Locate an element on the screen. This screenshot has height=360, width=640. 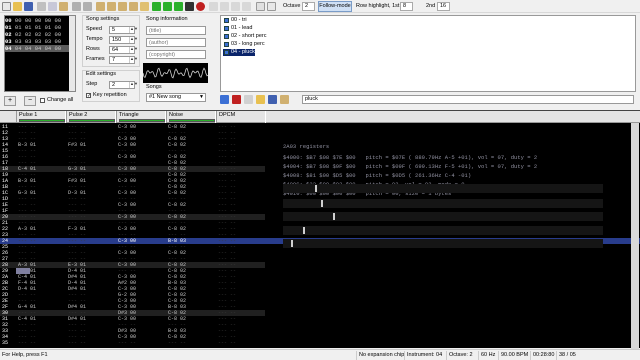
frame-row-selected: 04 04 04 04 04 00 is located at coordinates (37, 48).